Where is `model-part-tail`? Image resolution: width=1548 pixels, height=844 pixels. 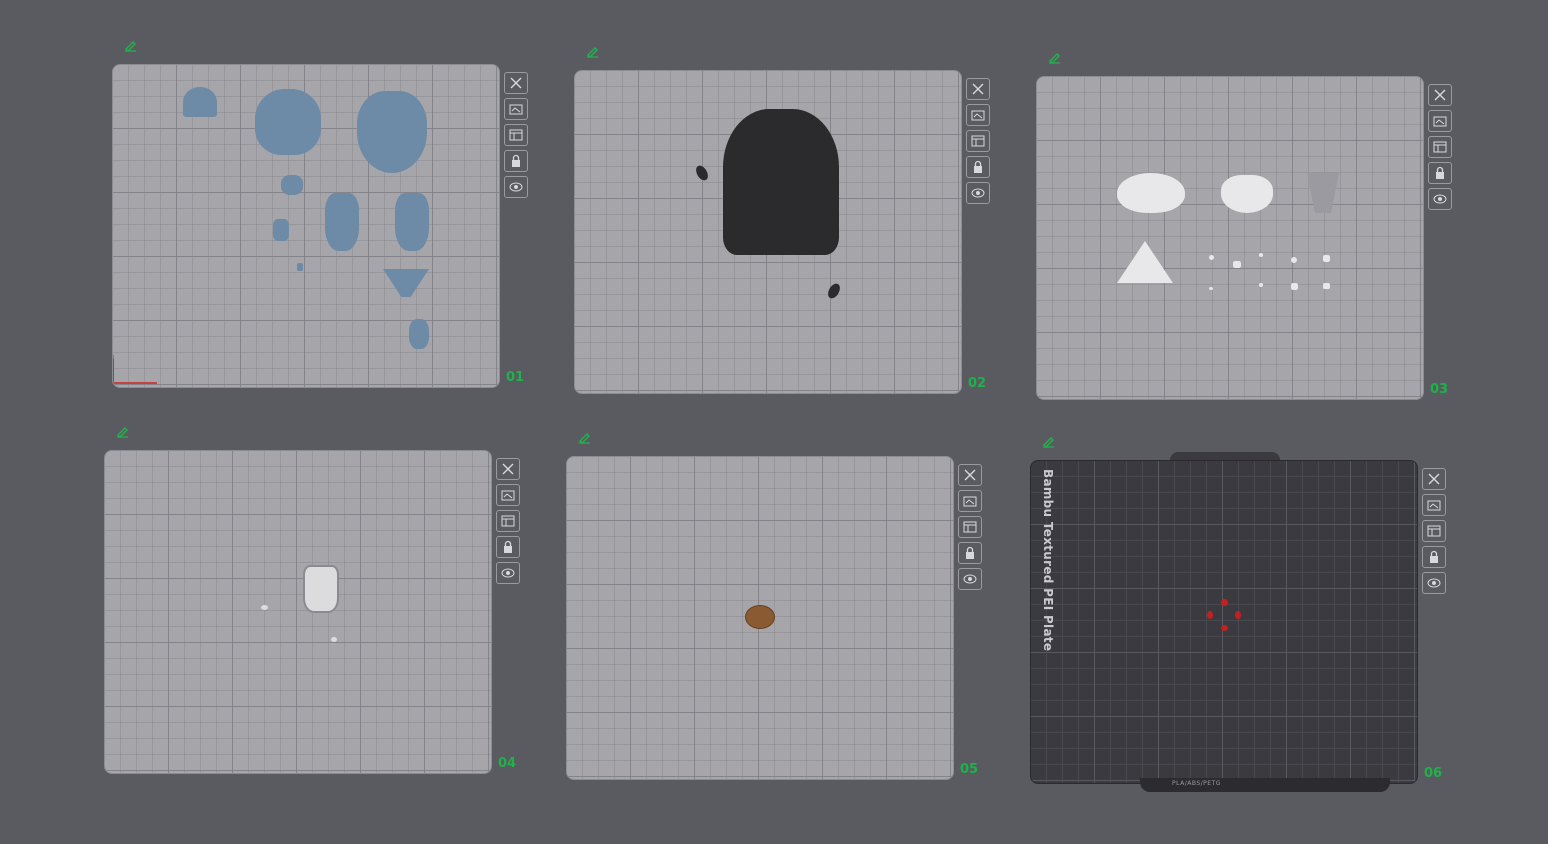
model-part-tail is located at coordinates (406, 283).